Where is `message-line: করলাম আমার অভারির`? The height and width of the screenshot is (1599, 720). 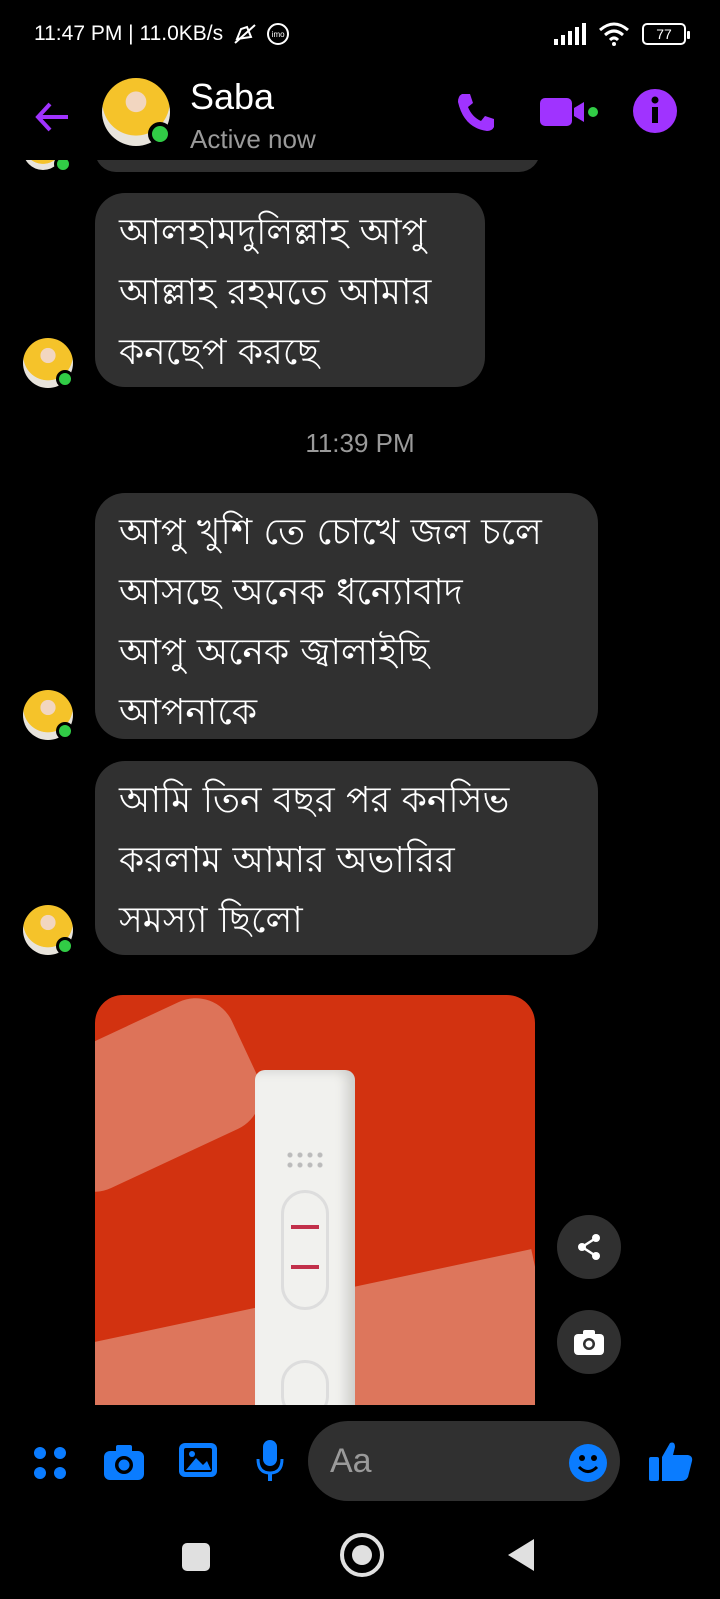
message-line: করলাম আমার অভারির is located at coordinates (287, 860).